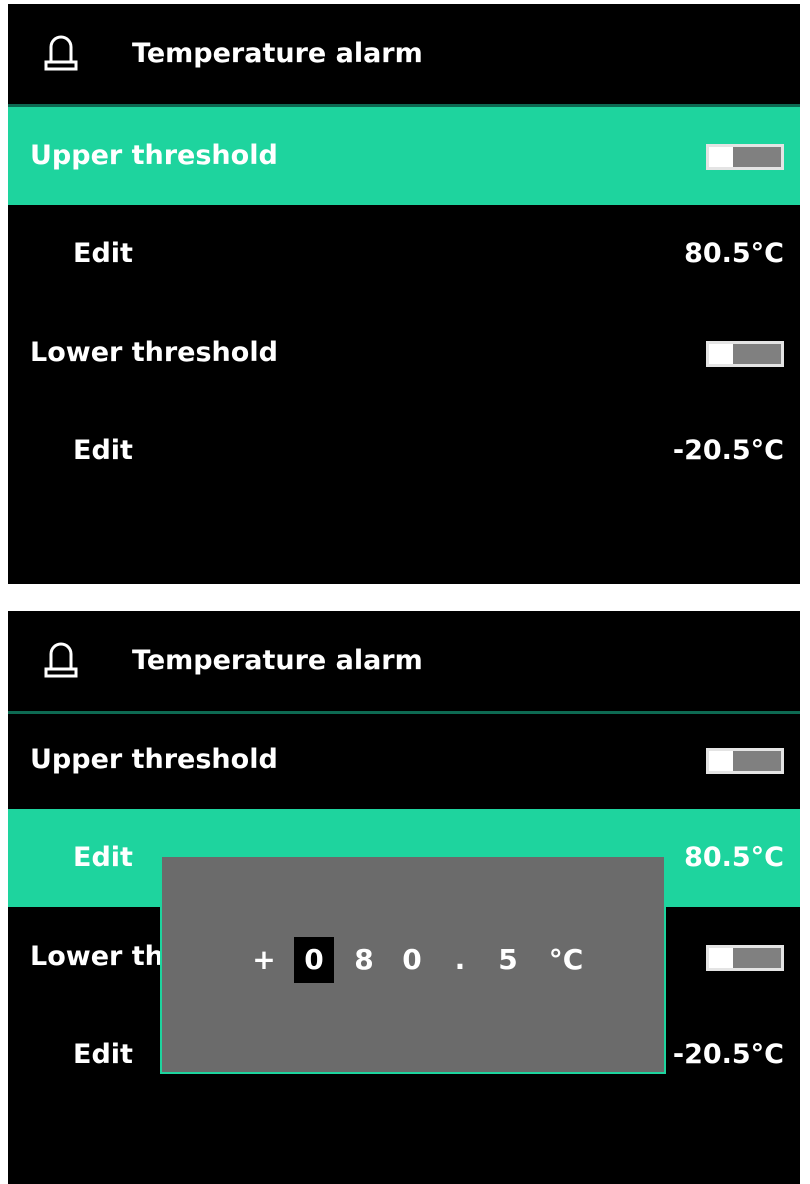  What do you see at coordinates (404, 451) in the screenshot?
I see `lower-threshold-edit-row: Edit -20.5°C` at bounding box center [404, 451].